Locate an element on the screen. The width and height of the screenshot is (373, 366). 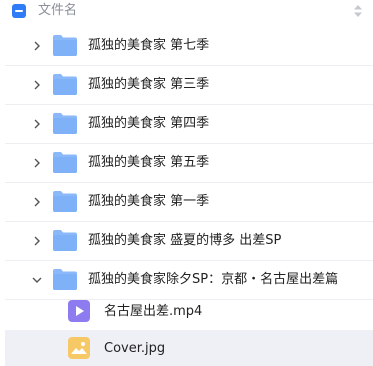
folder-row: 孤独的美食家 第三季 is located at coordinates (189, 85).